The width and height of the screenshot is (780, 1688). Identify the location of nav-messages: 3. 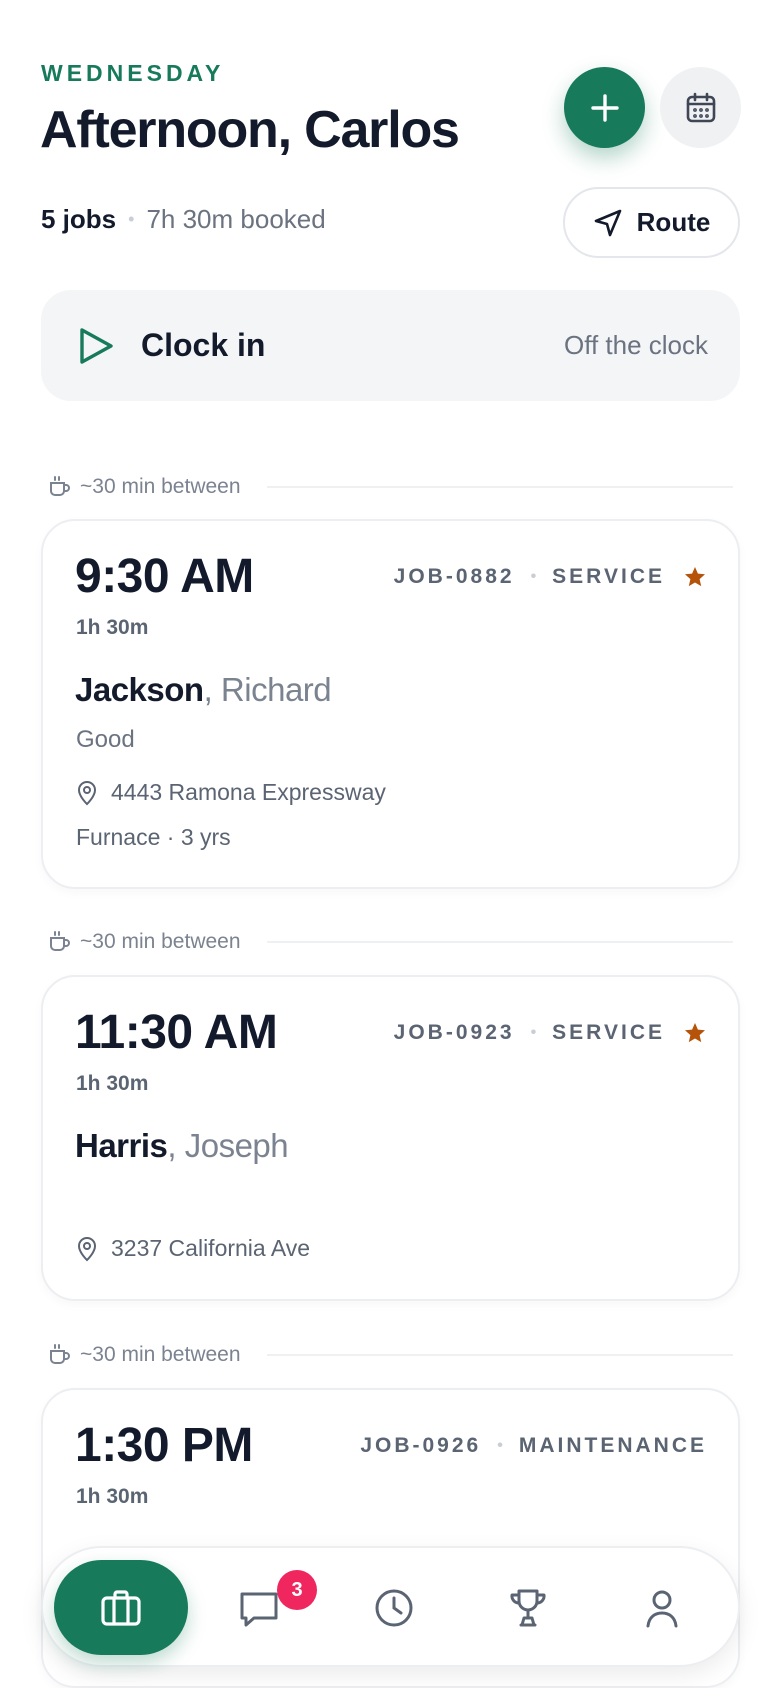
(268, 1607).